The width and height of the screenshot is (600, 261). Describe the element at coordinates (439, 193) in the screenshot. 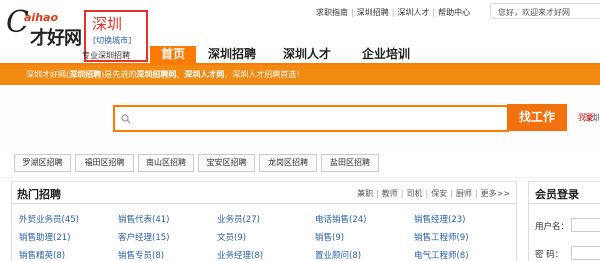

I see `category-security: 保安` at that location.